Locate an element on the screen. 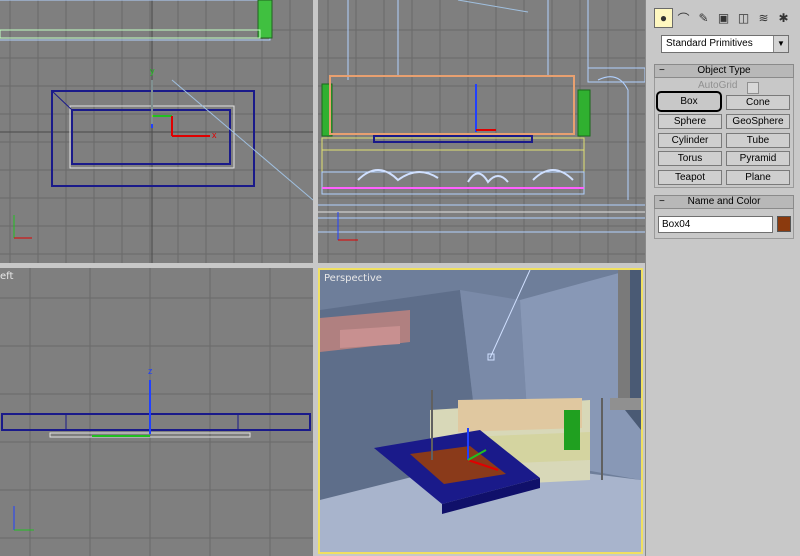  spacewarps-icon: ≋ is located at coordinates (763, 18).